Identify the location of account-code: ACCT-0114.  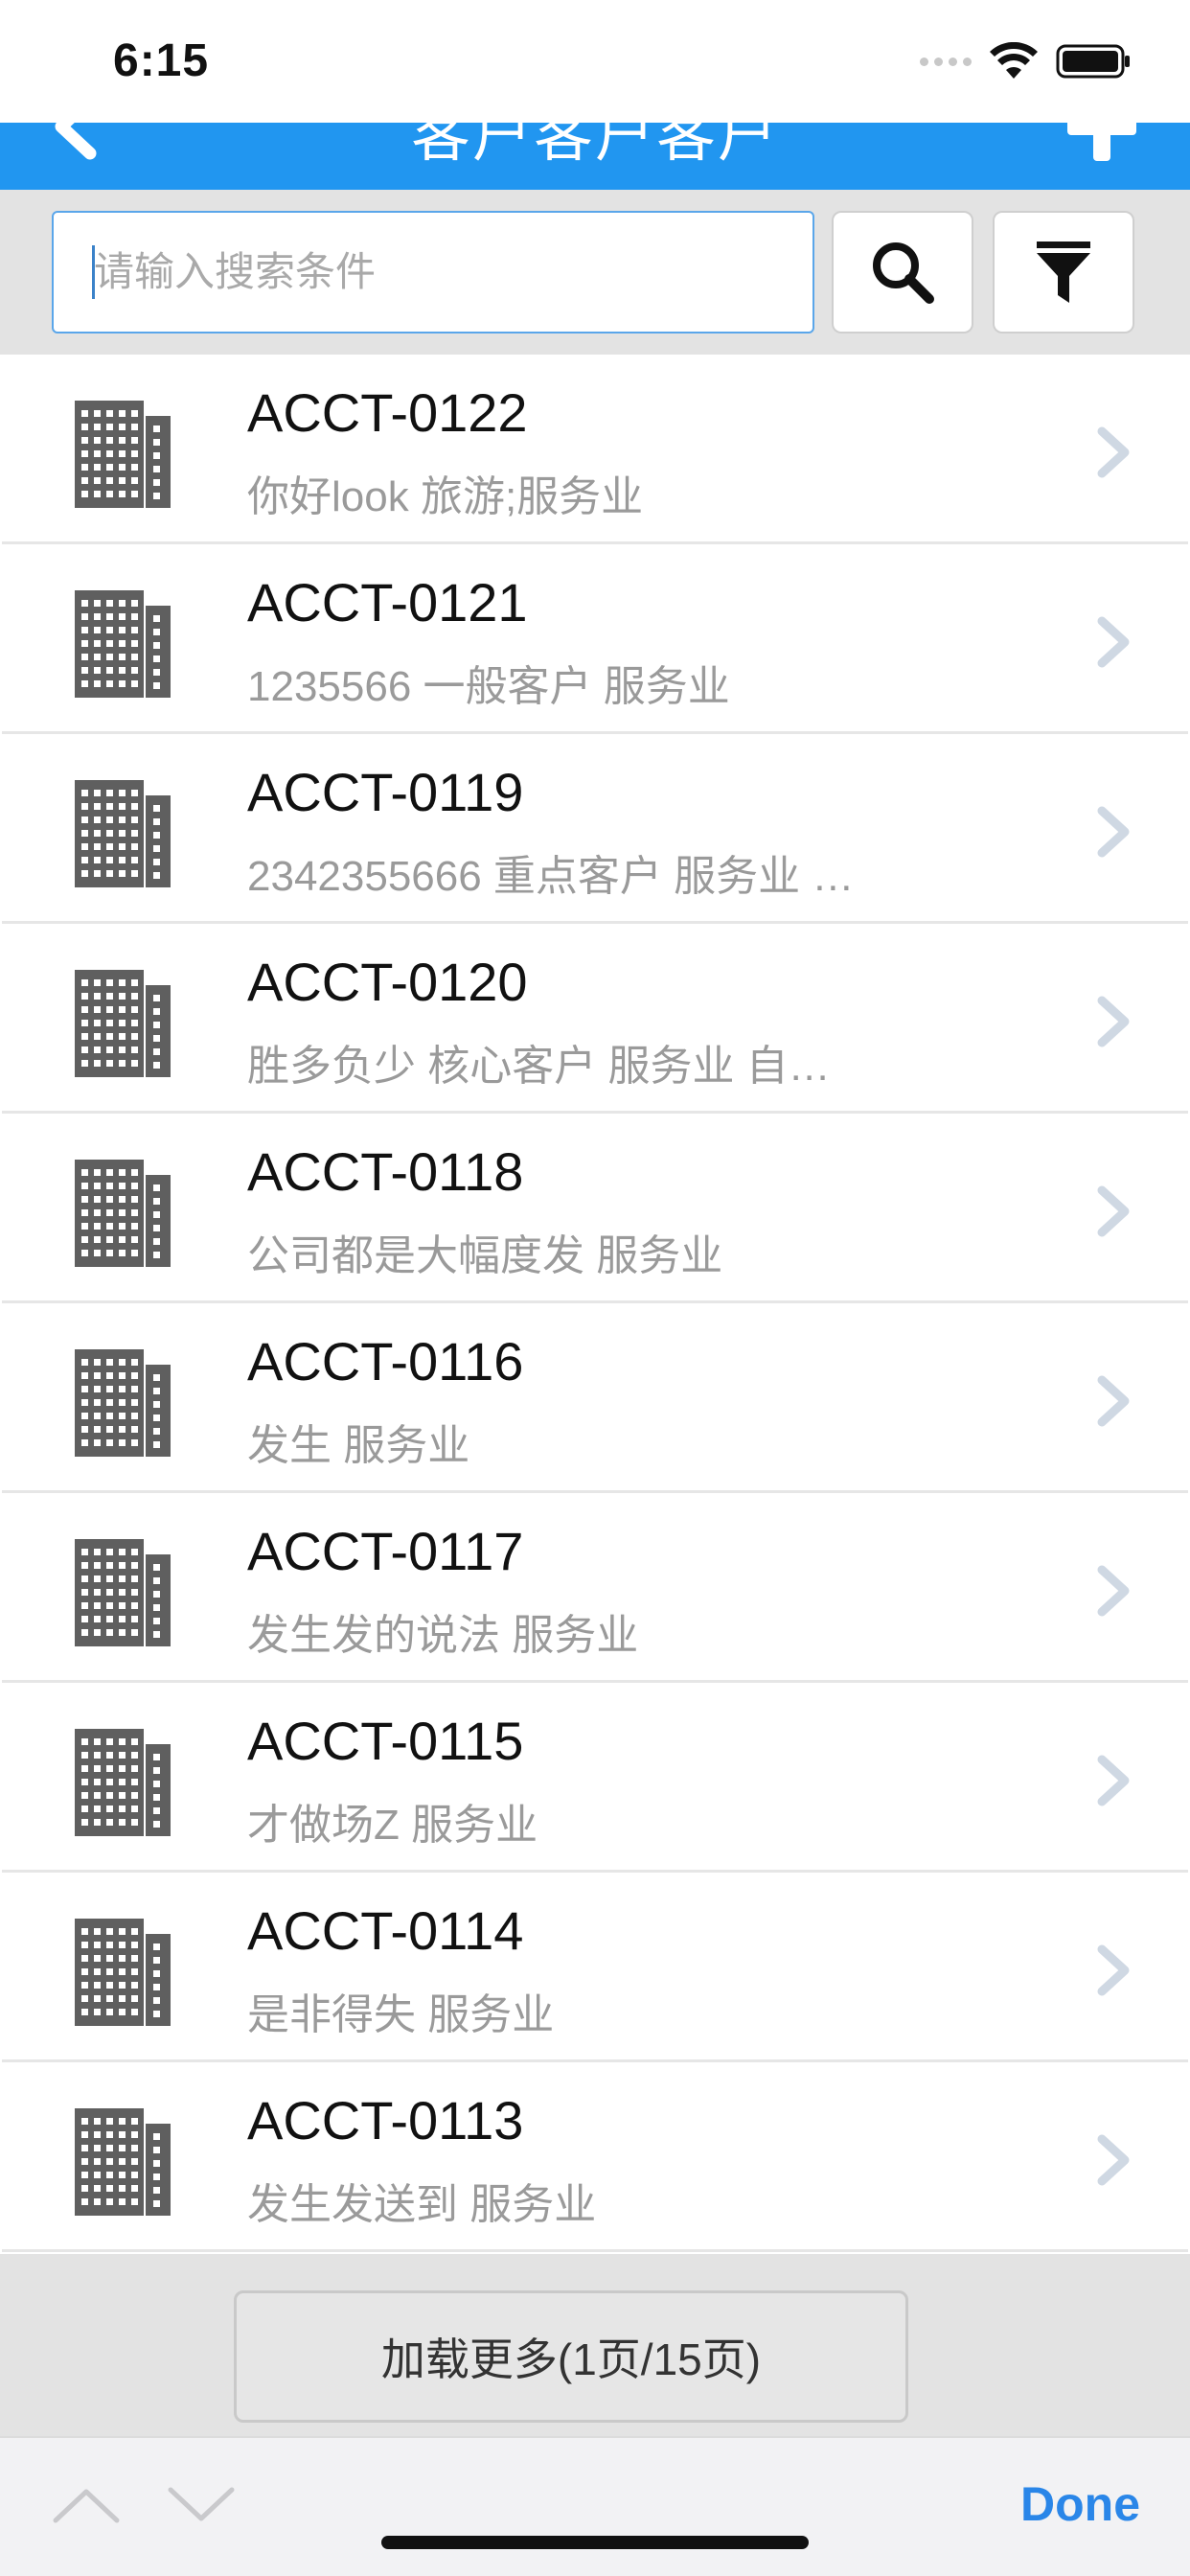
(386, 1930).